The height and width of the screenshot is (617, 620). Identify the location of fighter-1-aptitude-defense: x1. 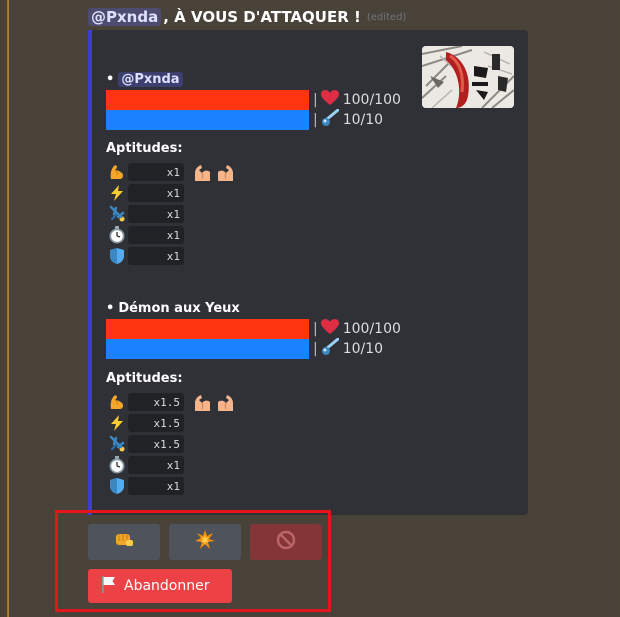
(145, 256).